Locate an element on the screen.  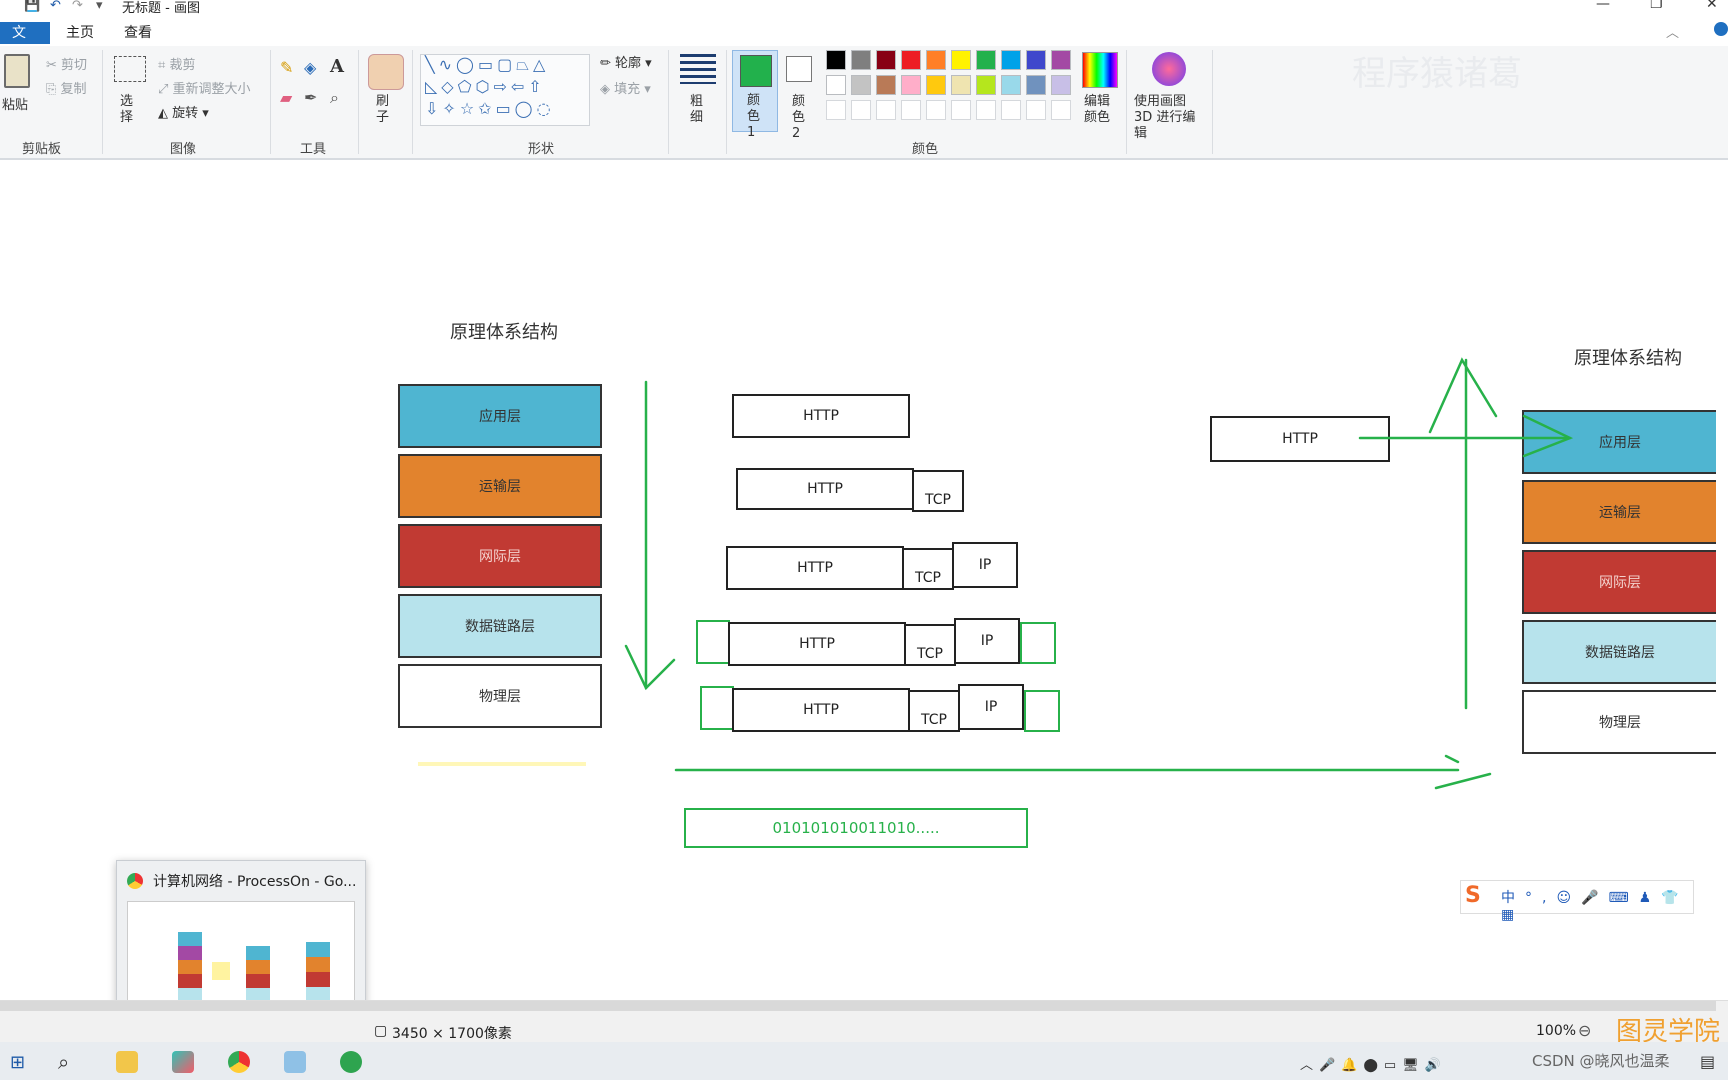
resize-button: ⤢ 重新调整大小 is located at coordinates (204, 87).